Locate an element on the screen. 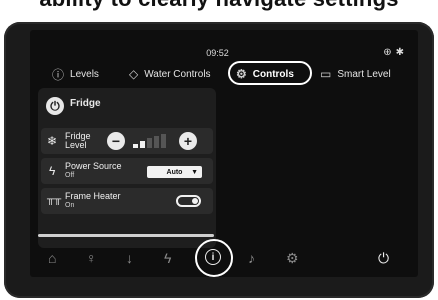  thermometer-icon: ↓ is located at coordinates (129, 258).